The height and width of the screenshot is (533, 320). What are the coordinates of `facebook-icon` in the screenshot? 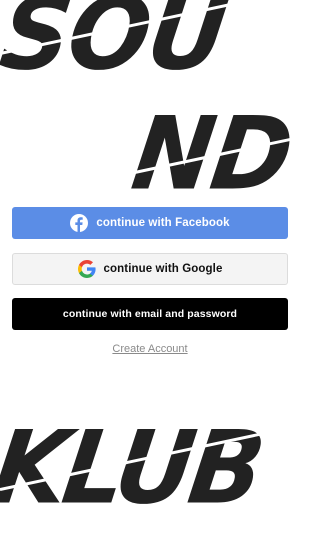 It's located at (79, 223).